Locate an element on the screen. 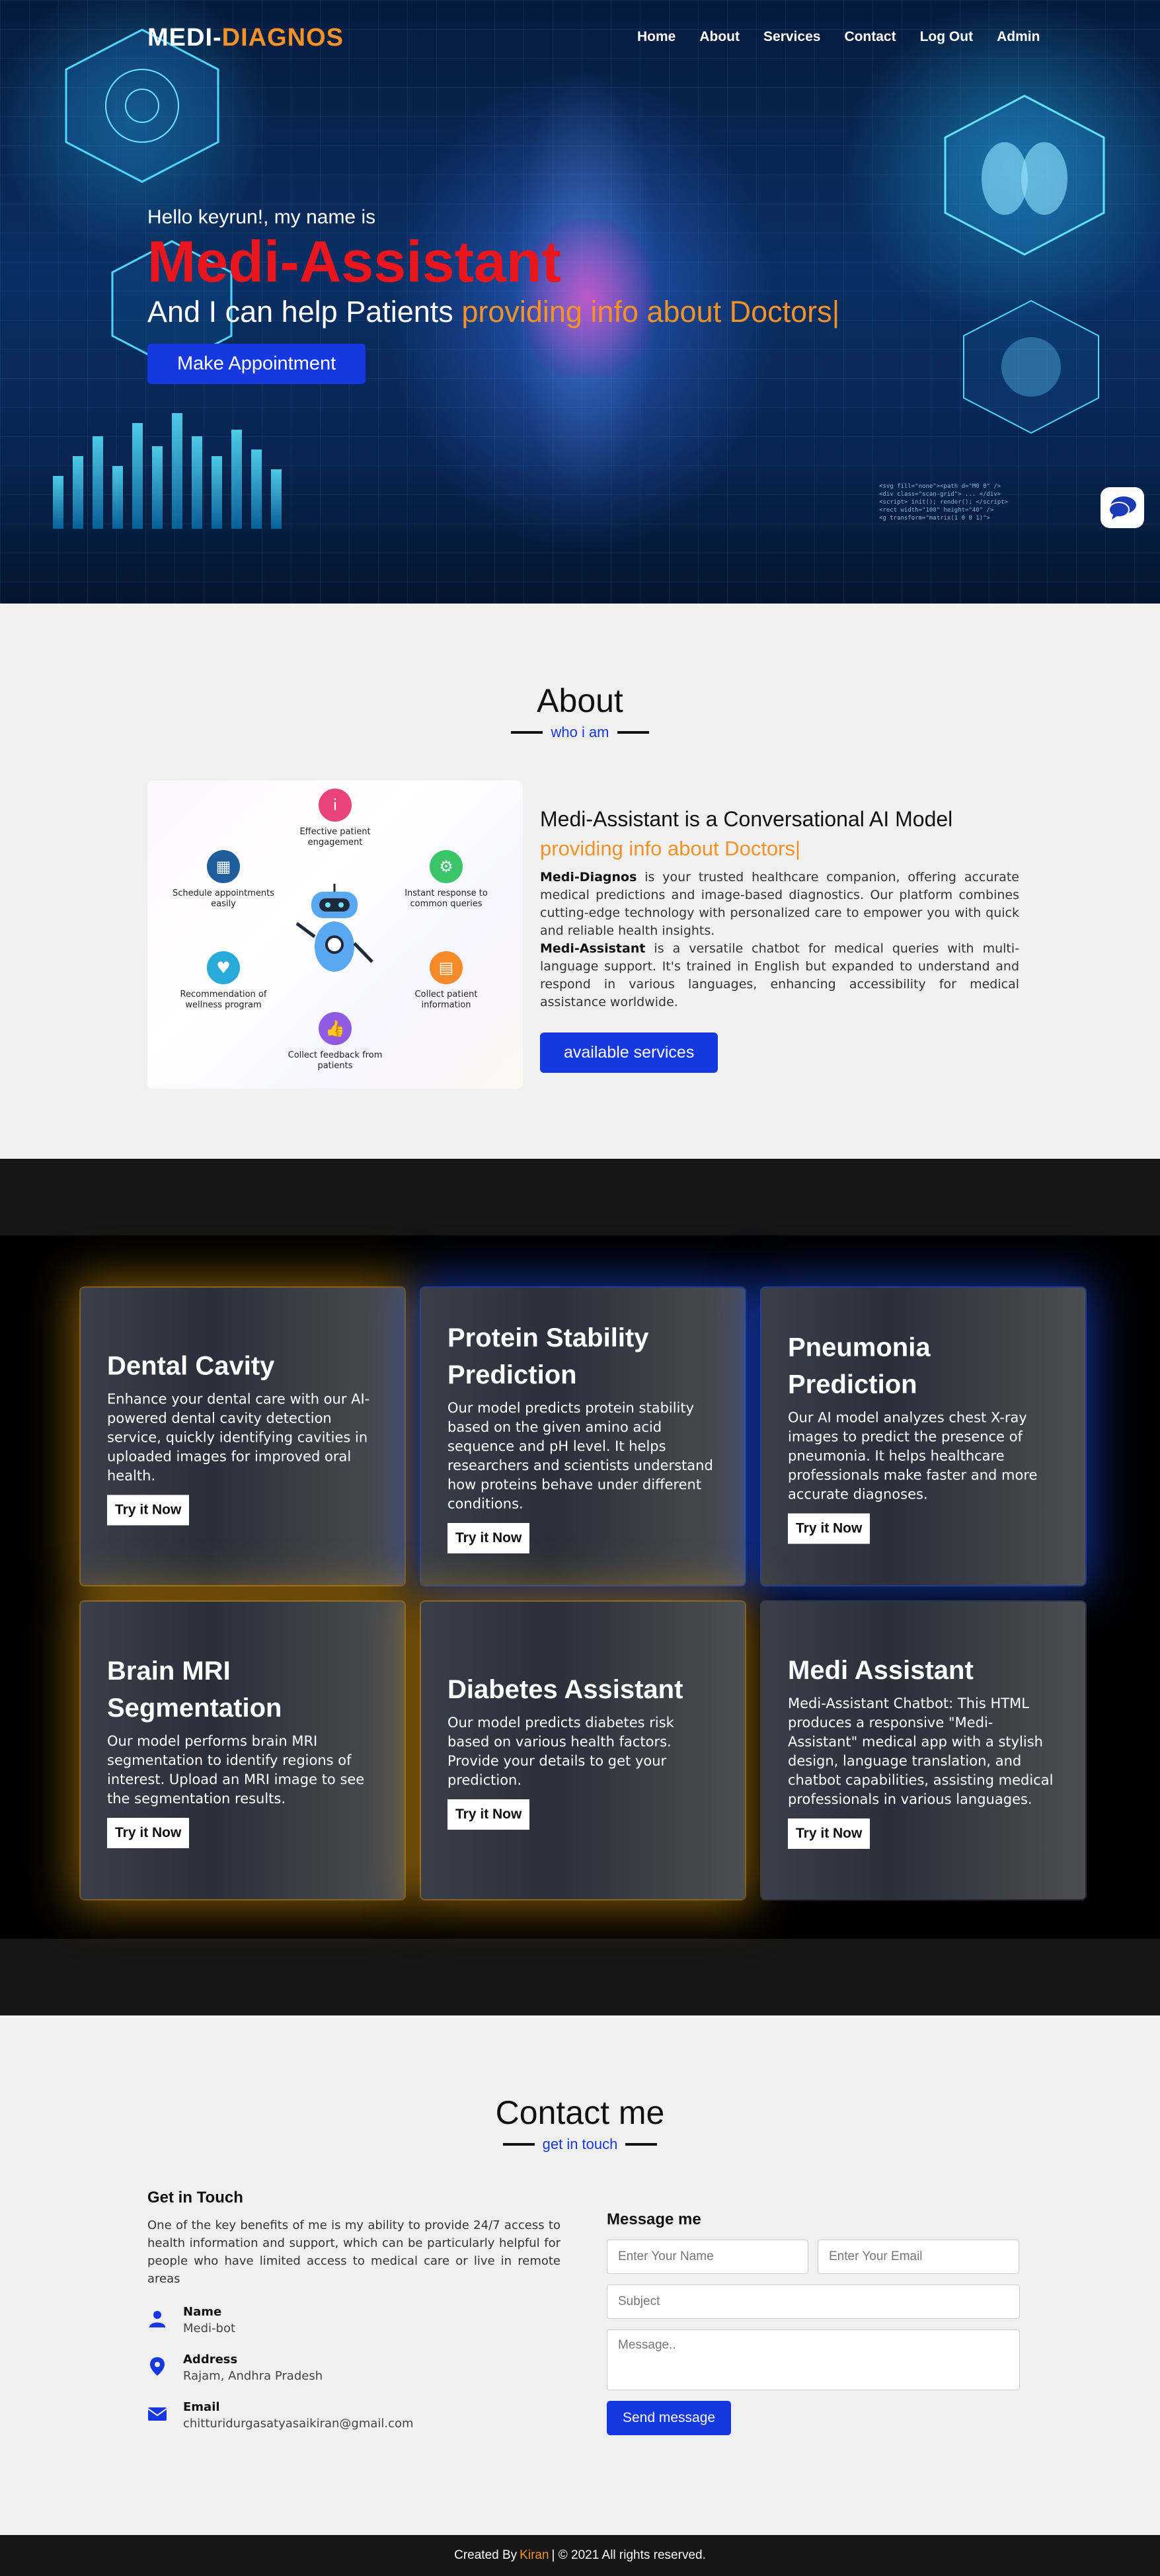 This screenshot has width=1160, height=2576. send-message-button: Send message is located at coordinates (669, 2418).